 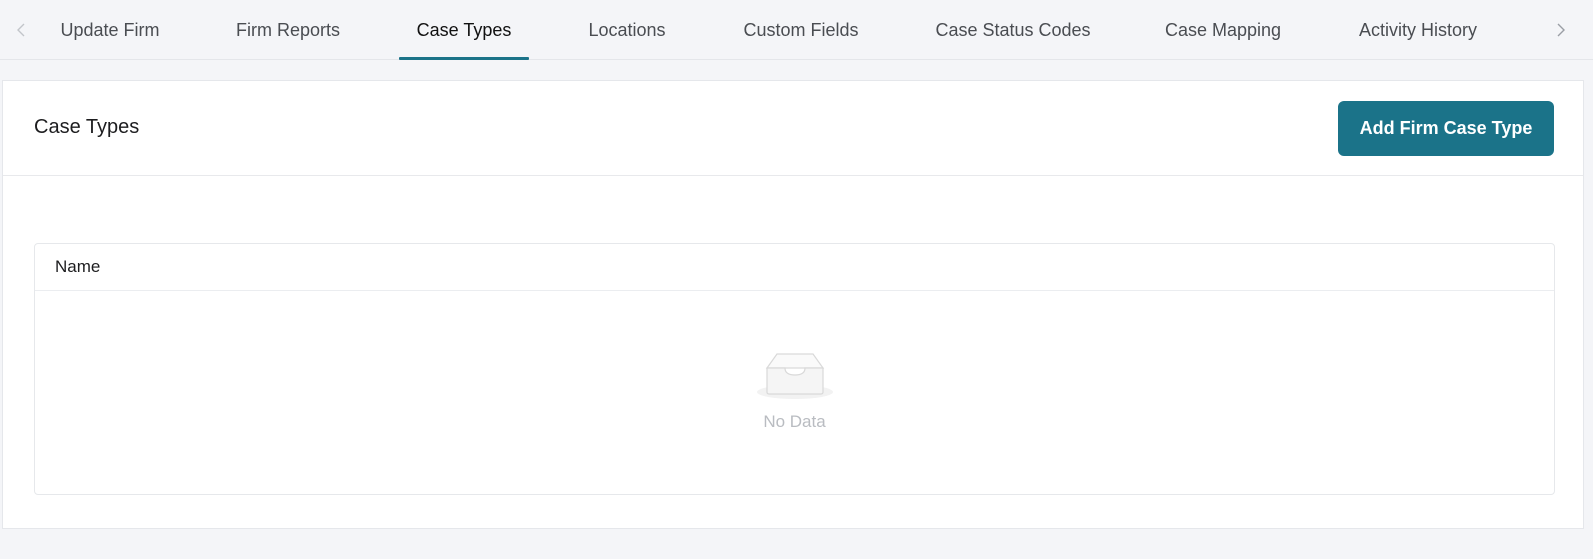 I want to click on column-header-name: Name, so click(x=77, y=267).